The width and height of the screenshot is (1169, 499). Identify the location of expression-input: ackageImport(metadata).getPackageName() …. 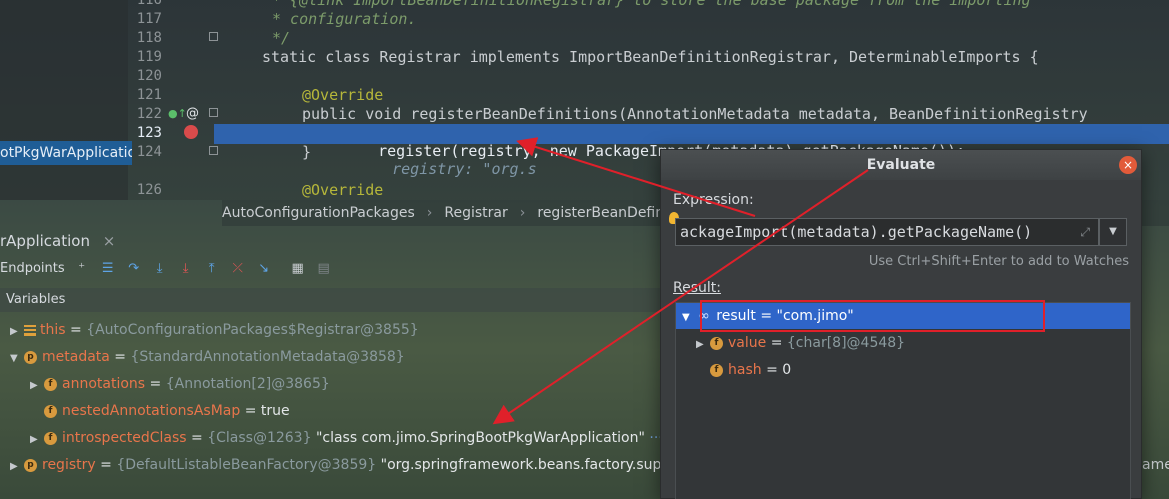
(887, 232).